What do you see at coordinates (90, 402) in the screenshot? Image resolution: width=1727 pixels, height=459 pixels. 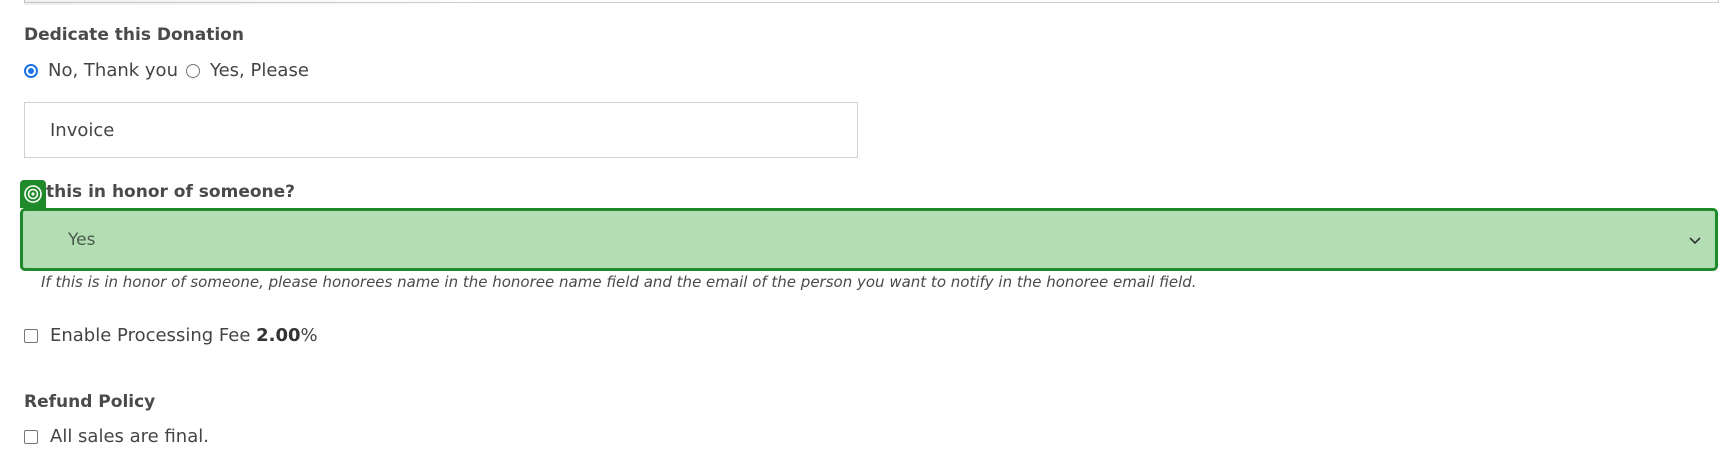 I see `refund-heading: Refund Policy` at bounding box center [90, 402].